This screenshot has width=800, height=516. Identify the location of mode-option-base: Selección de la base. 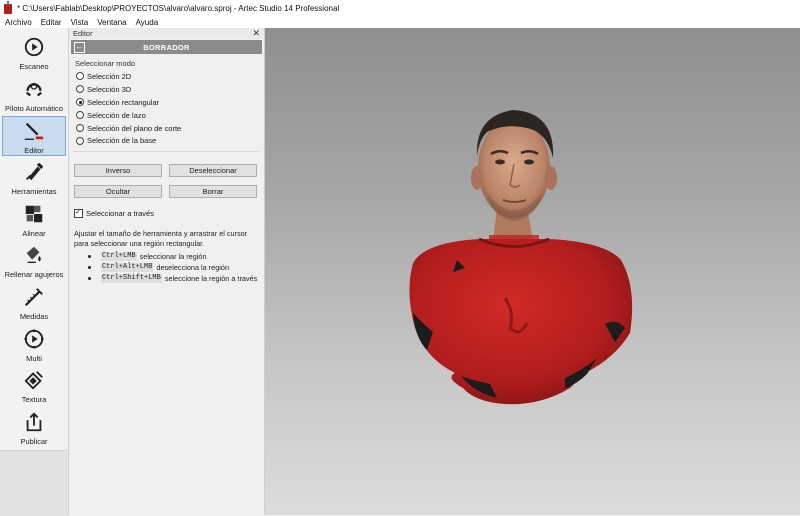
(166, 140).